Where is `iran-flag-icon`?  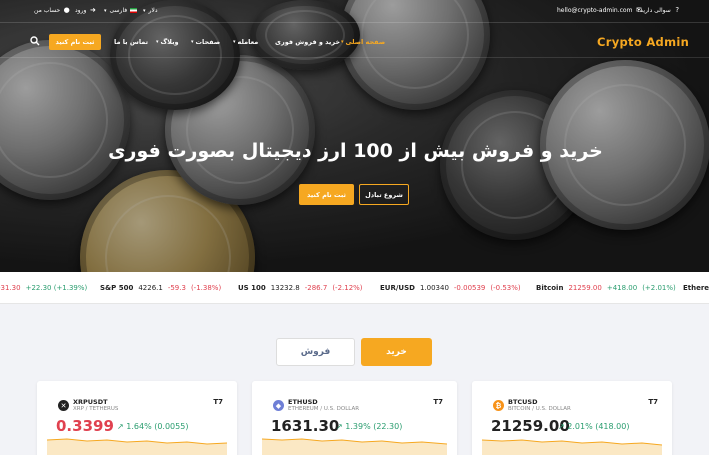 iran-flag-icon is located at coordinates (134, 10).